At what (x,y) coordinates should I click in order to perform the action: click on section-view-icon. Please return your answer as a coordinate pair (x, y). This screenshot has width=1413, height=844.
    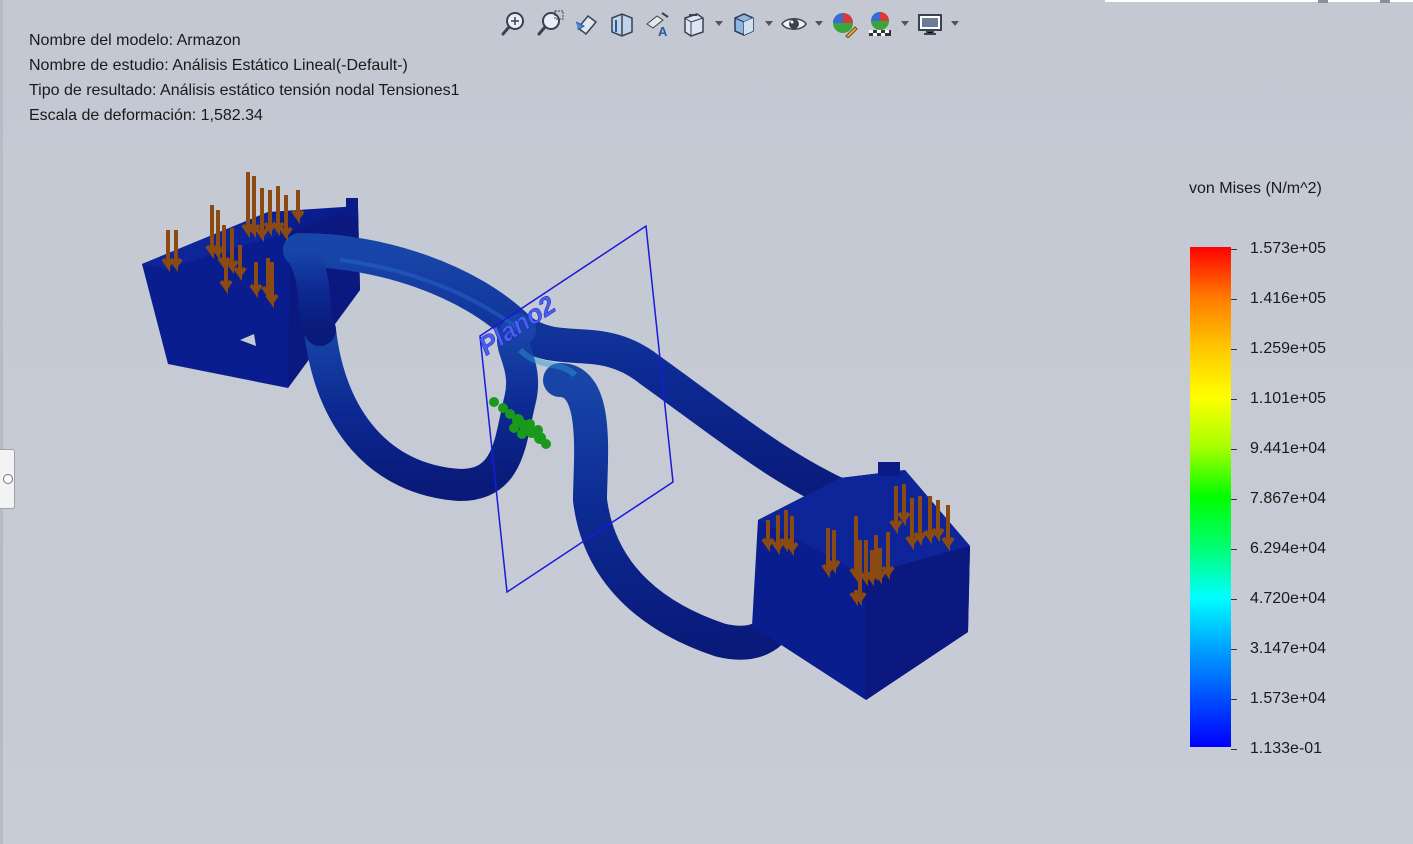
    Looking at the image, I should click on (622, 25).